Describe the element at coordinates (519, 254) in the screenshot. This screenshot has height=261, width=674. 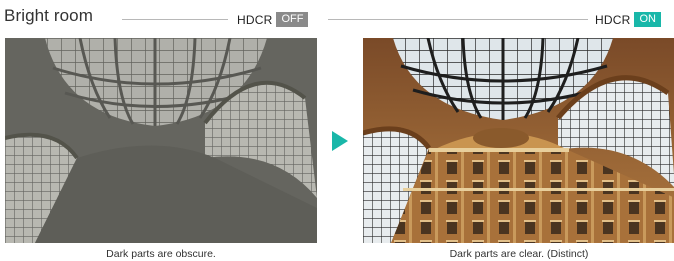
I see `caption-on: Dark parts are clear. (Distinct)` at that location.